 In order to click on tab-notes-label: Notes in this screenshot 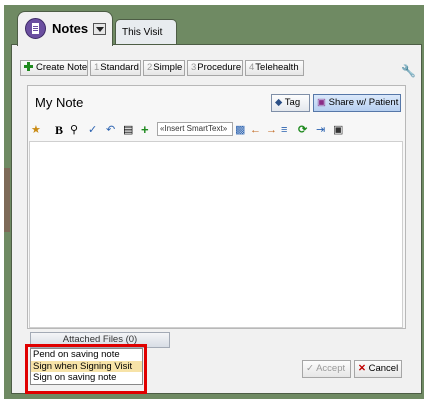, I will do `click(70, 28)`.